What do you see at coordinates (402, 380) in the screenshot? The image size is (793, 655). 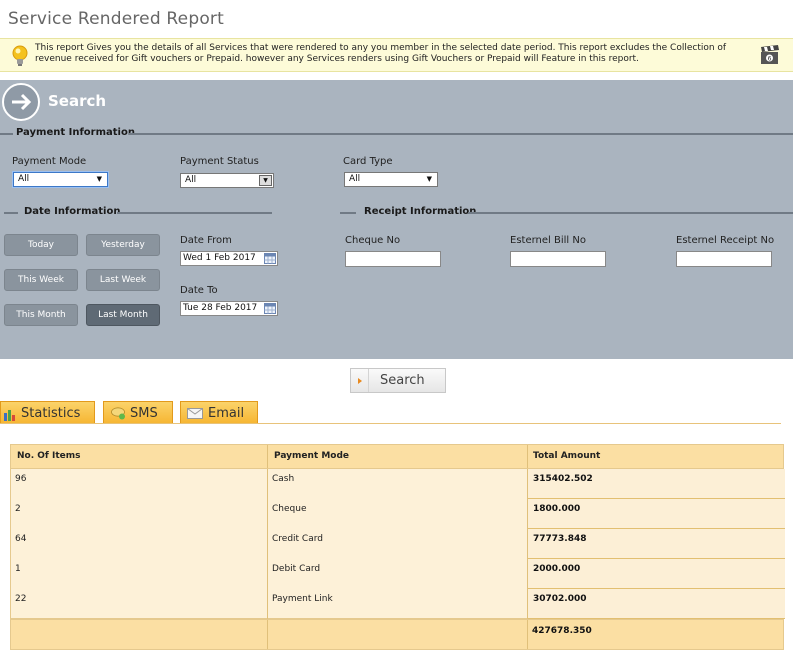 I see `search-button-label: Search` at bounding box center [402, 380].